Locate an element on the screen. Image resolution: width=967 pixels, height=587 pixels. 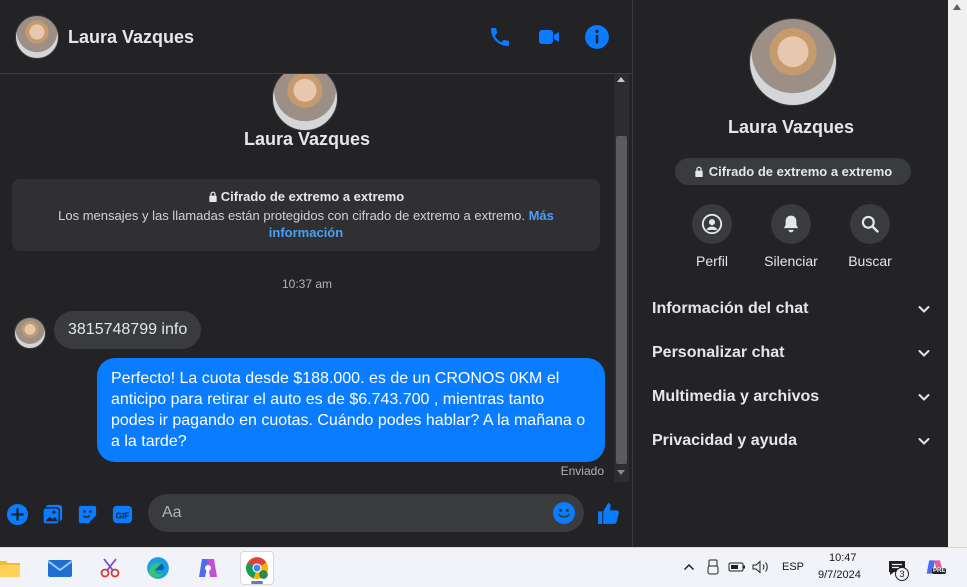
notifications-button: 3 is located at coordinates (897, 568).